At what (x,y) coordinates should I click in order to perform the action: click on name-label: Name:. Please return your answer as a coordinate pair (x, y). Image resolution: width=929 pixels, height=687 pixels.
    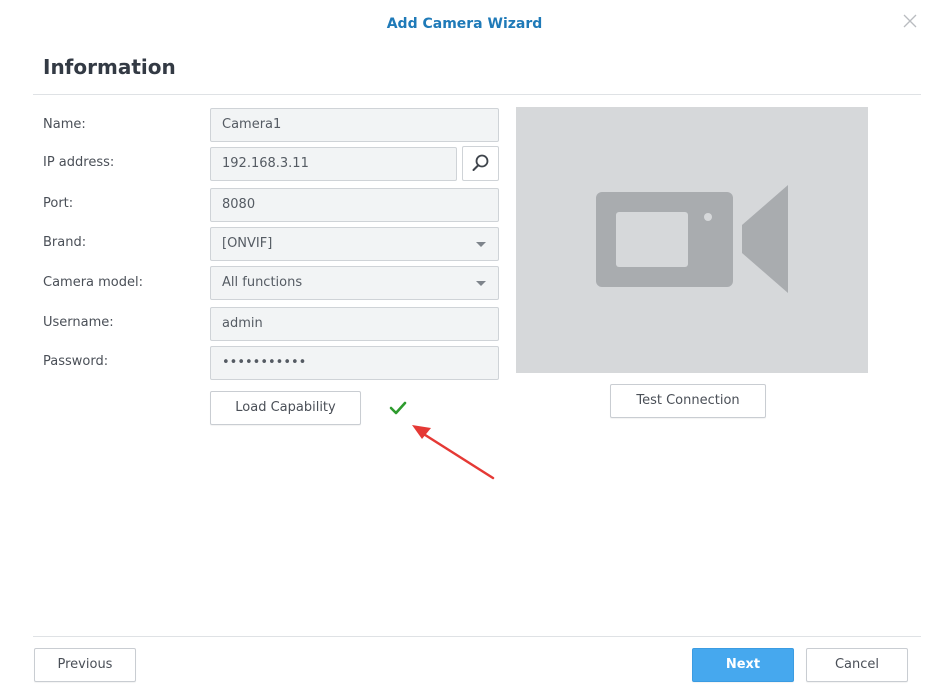
    Looking at the image, I should click on (64, 124).